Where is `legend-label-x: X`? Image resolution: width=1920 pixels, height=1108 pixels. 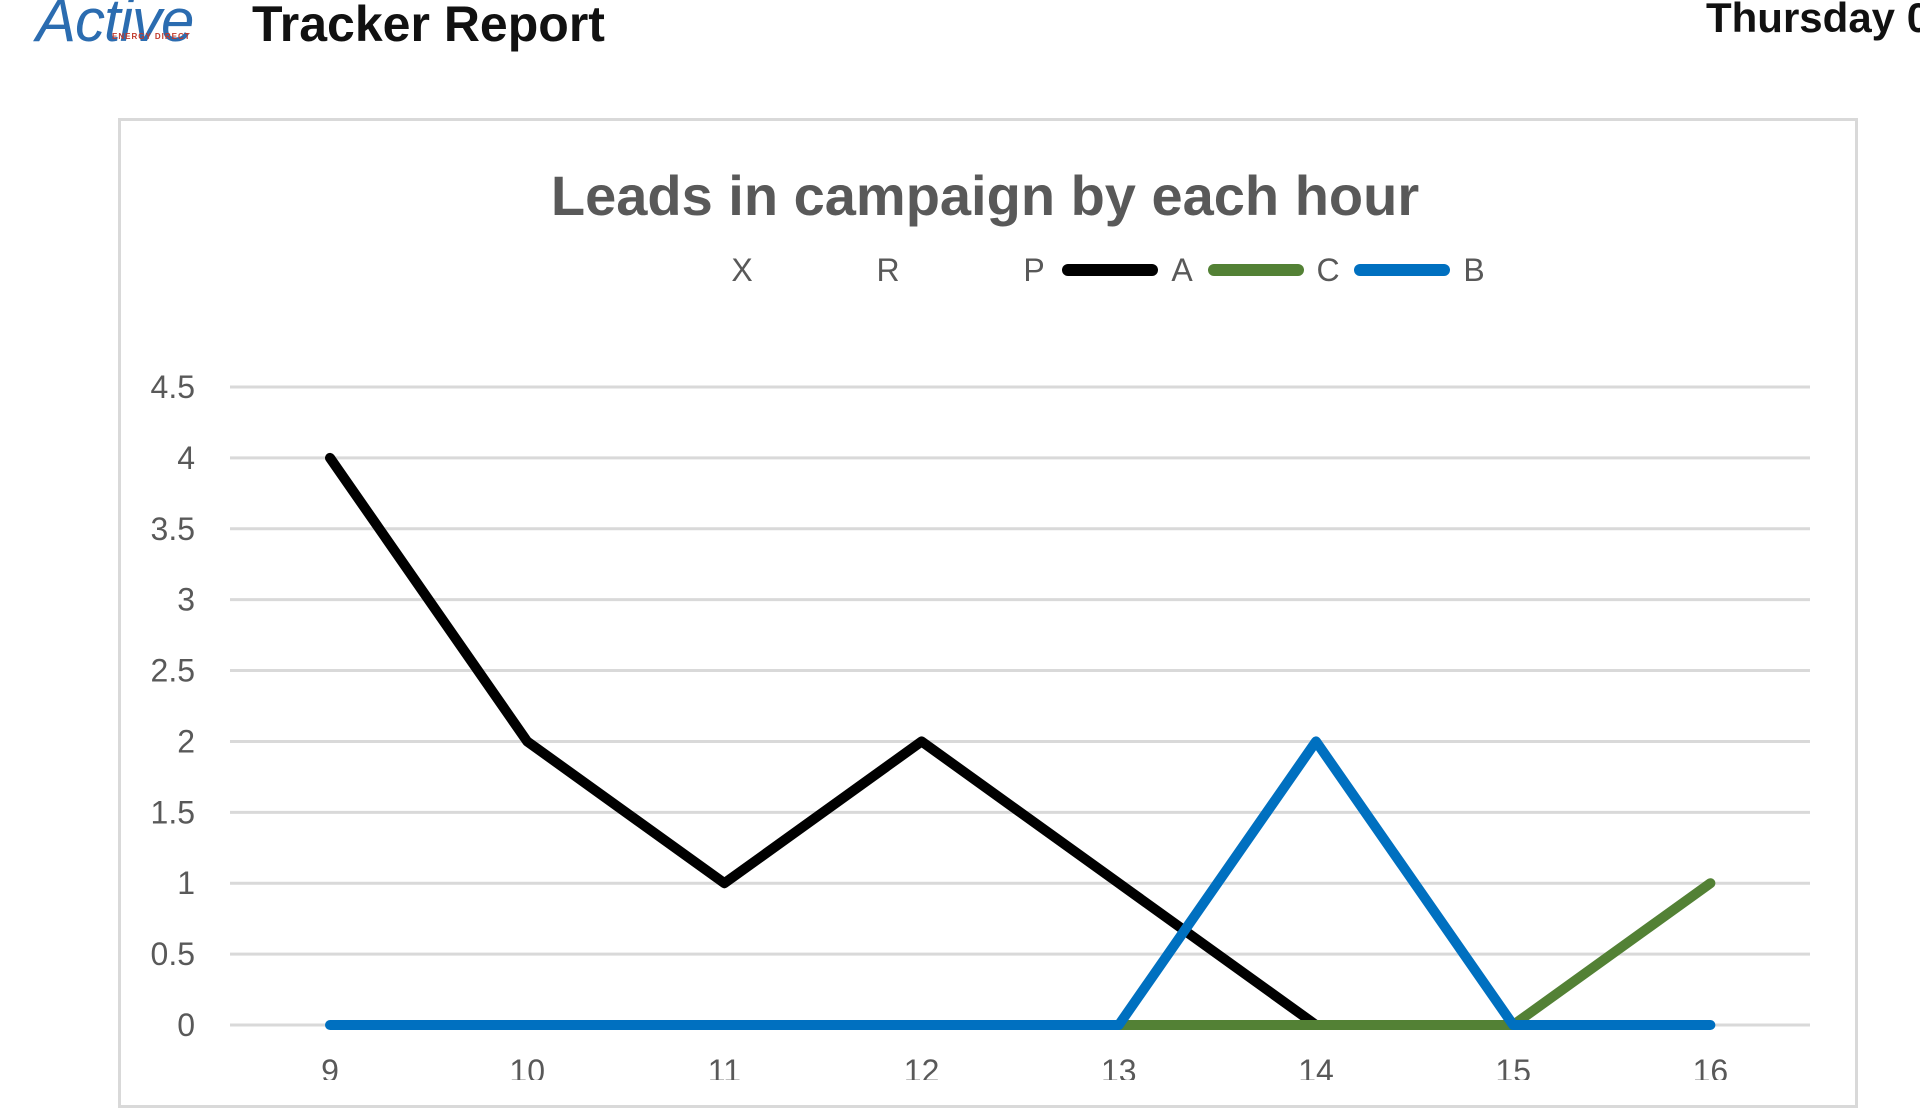
legend-label-x: X is located at coordinates (741, 270).